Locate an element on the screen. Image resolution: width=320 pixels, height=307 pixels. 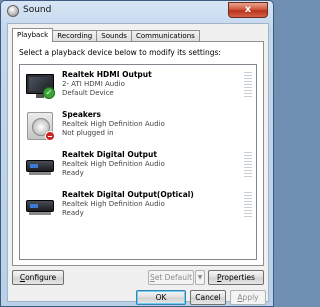
device-status: Not plugged in is located at coordinates (88, 133).